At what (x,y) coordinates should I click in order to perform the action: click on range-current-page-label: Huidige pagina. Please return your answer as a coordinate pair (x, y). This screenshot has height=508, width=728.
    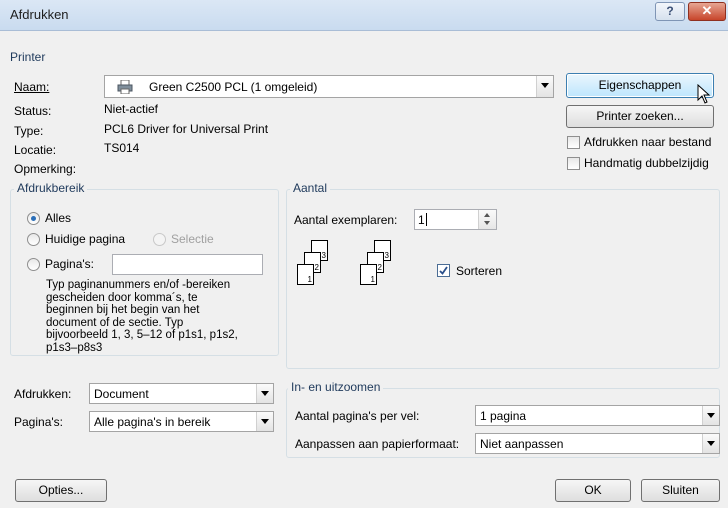
    Looking at the image, I should click on (85, 239).